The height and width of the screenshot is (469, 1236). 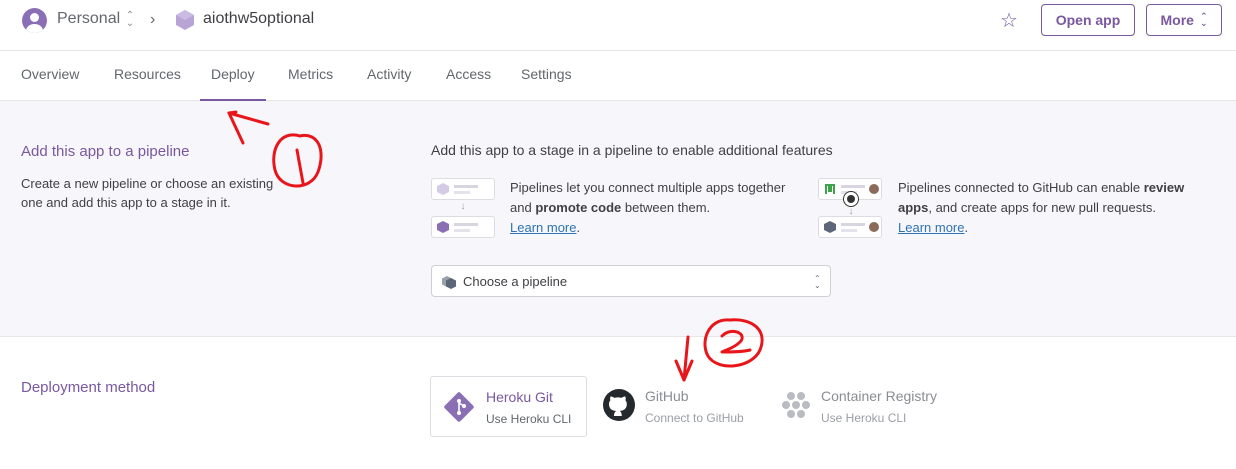 I want to click on deploy-method-heroku-git: Heroku Git Use Heroku CLI, so click(x=508, y=406).